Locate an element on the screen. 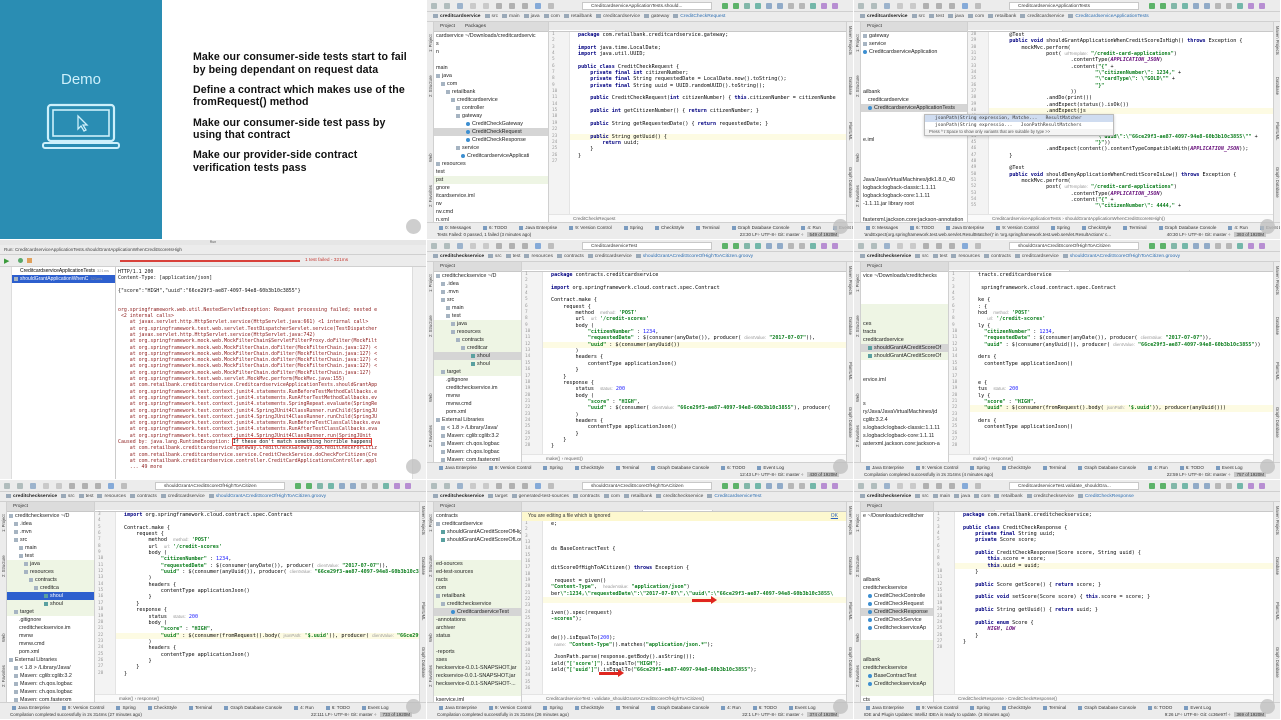 The image size is (1281, 720). project-tree-item: creditca is located at coordinates (50, 588).